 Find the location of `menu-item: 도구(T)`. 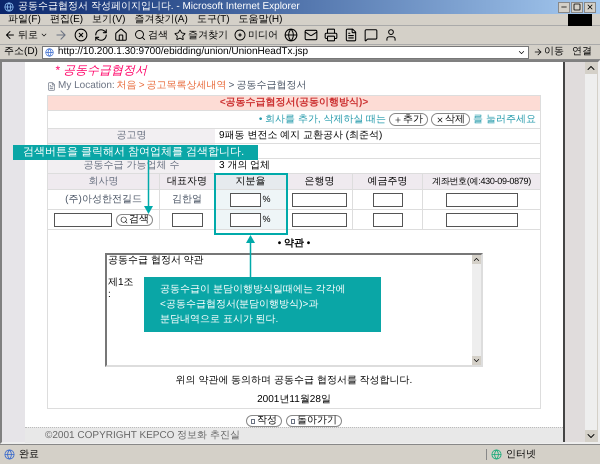

menu-item: 도구(T) is located at coordinates (213, 19).